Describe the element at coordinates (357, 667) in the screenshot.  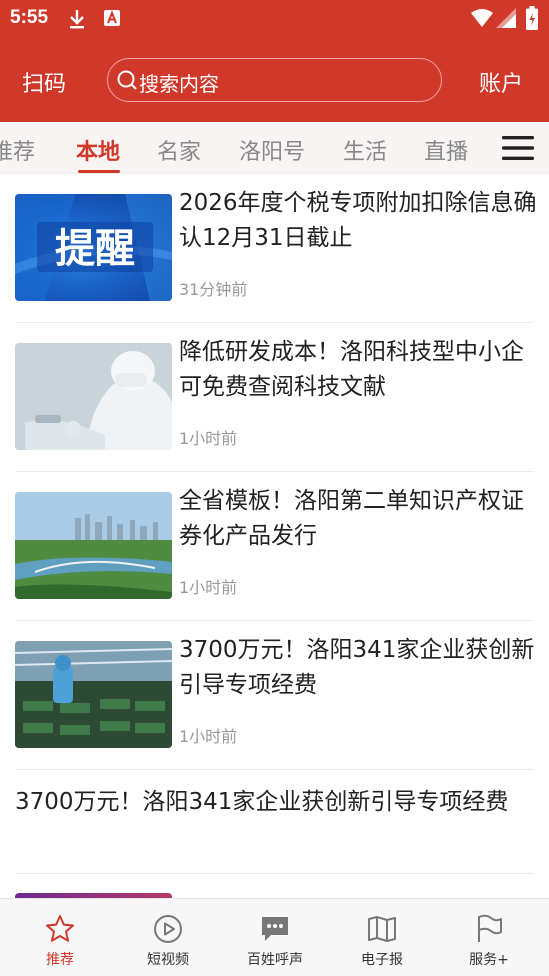
I see `news-title: 3700万元！洛阳341家企业获创新引导专项经费` at that location.